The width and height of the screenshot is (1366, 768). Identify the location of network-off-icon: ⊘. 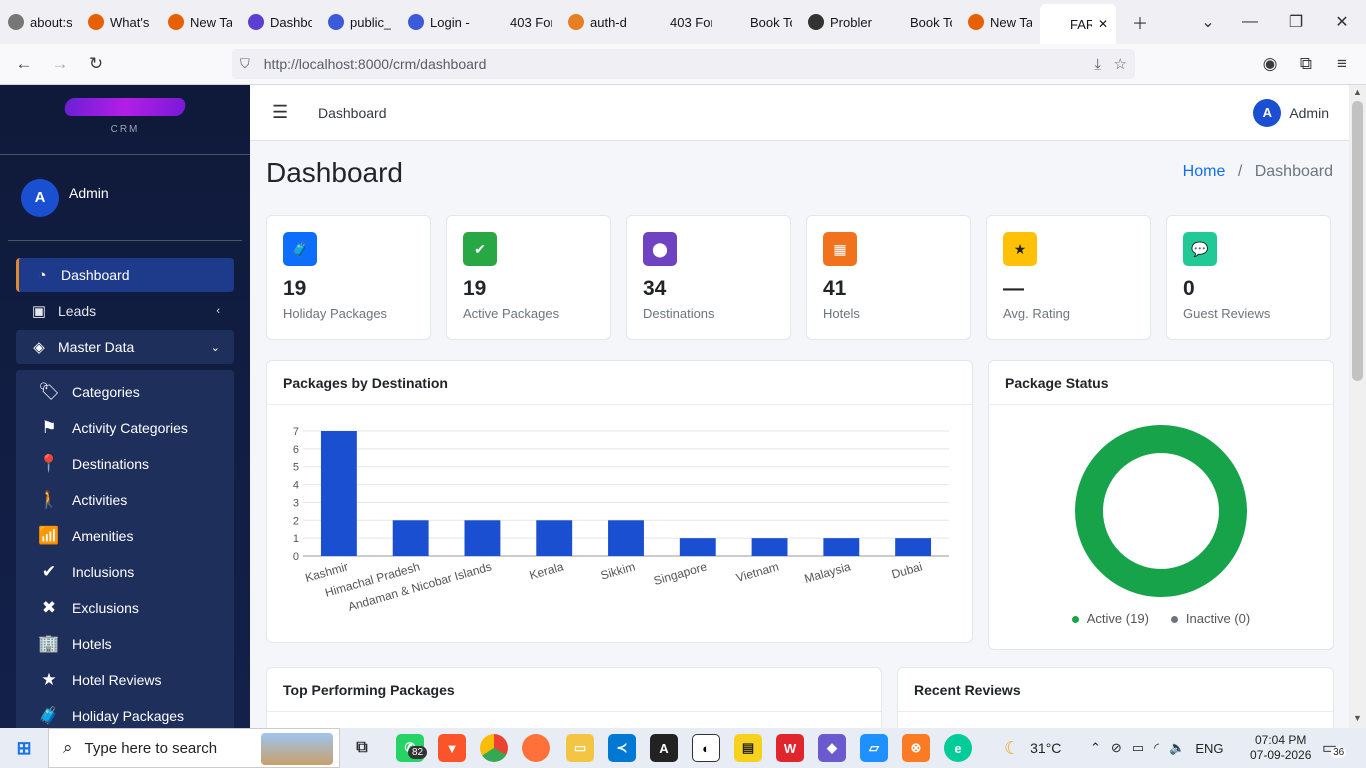
(1116, 748).